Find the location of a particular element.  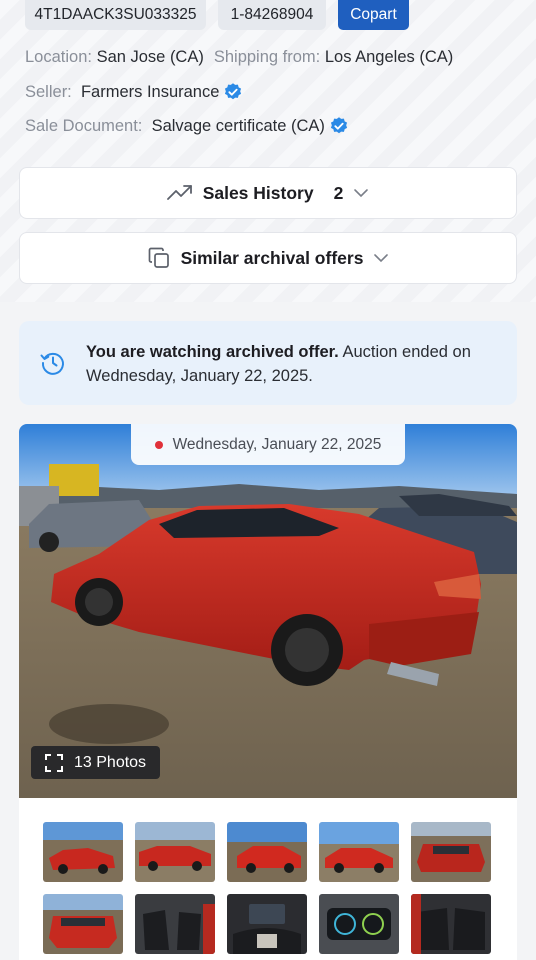

archived-notice-title: You are watching archived offer. is located at coordinates (212, 352).